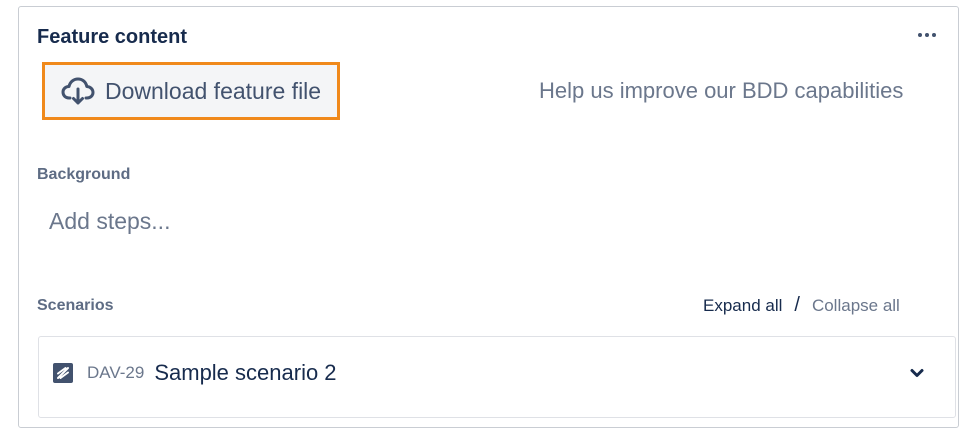  I want to click on chevron-down-icon, so click(917, 373).